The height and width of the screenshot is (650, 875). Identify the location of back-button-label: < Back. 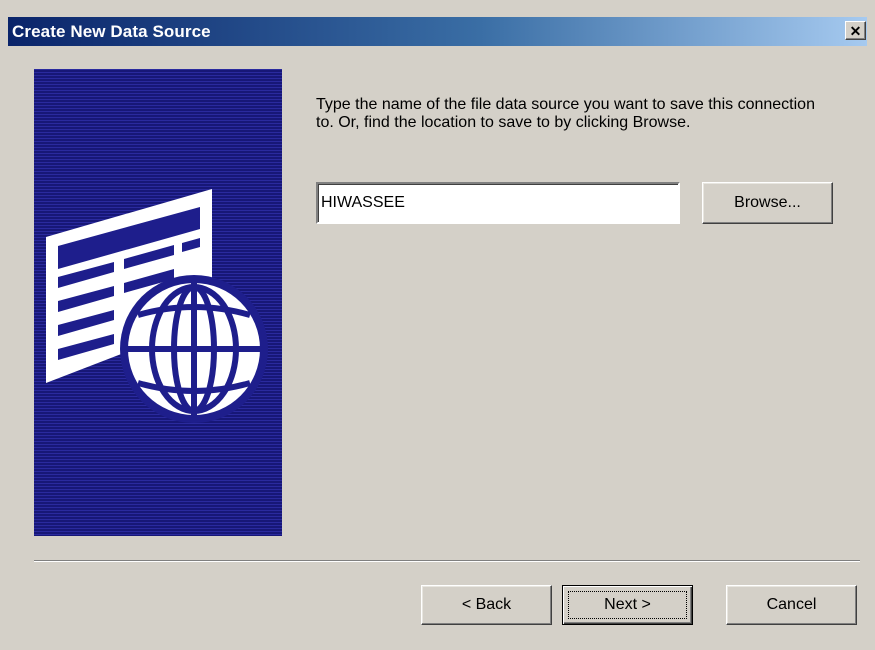
(486, 604).